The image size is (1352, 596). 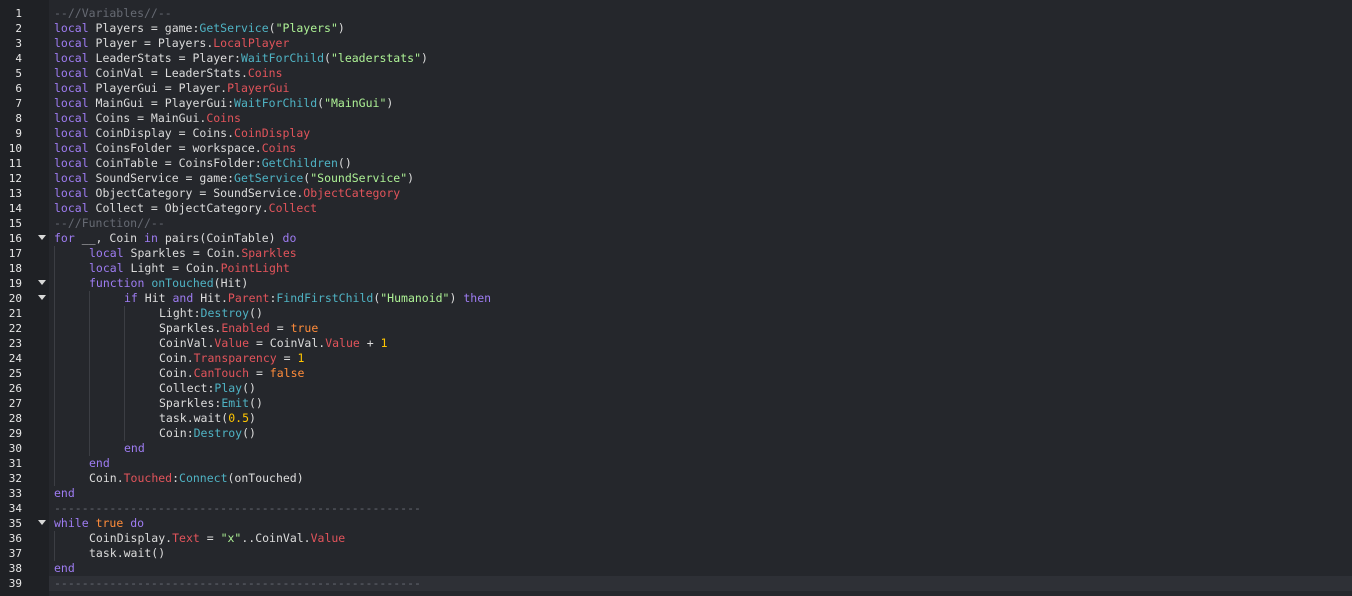 I want to click on code-token: CoinDisplay, so click(x=272, y=133).